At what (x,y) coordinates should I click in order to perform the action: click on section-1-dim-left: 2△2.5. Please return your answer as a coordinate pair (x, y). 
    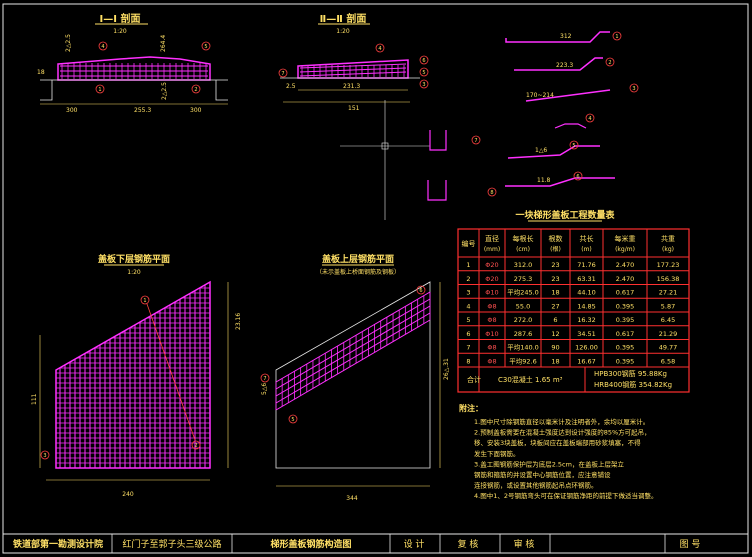
    Looking at the image, I should click on (68, 43).